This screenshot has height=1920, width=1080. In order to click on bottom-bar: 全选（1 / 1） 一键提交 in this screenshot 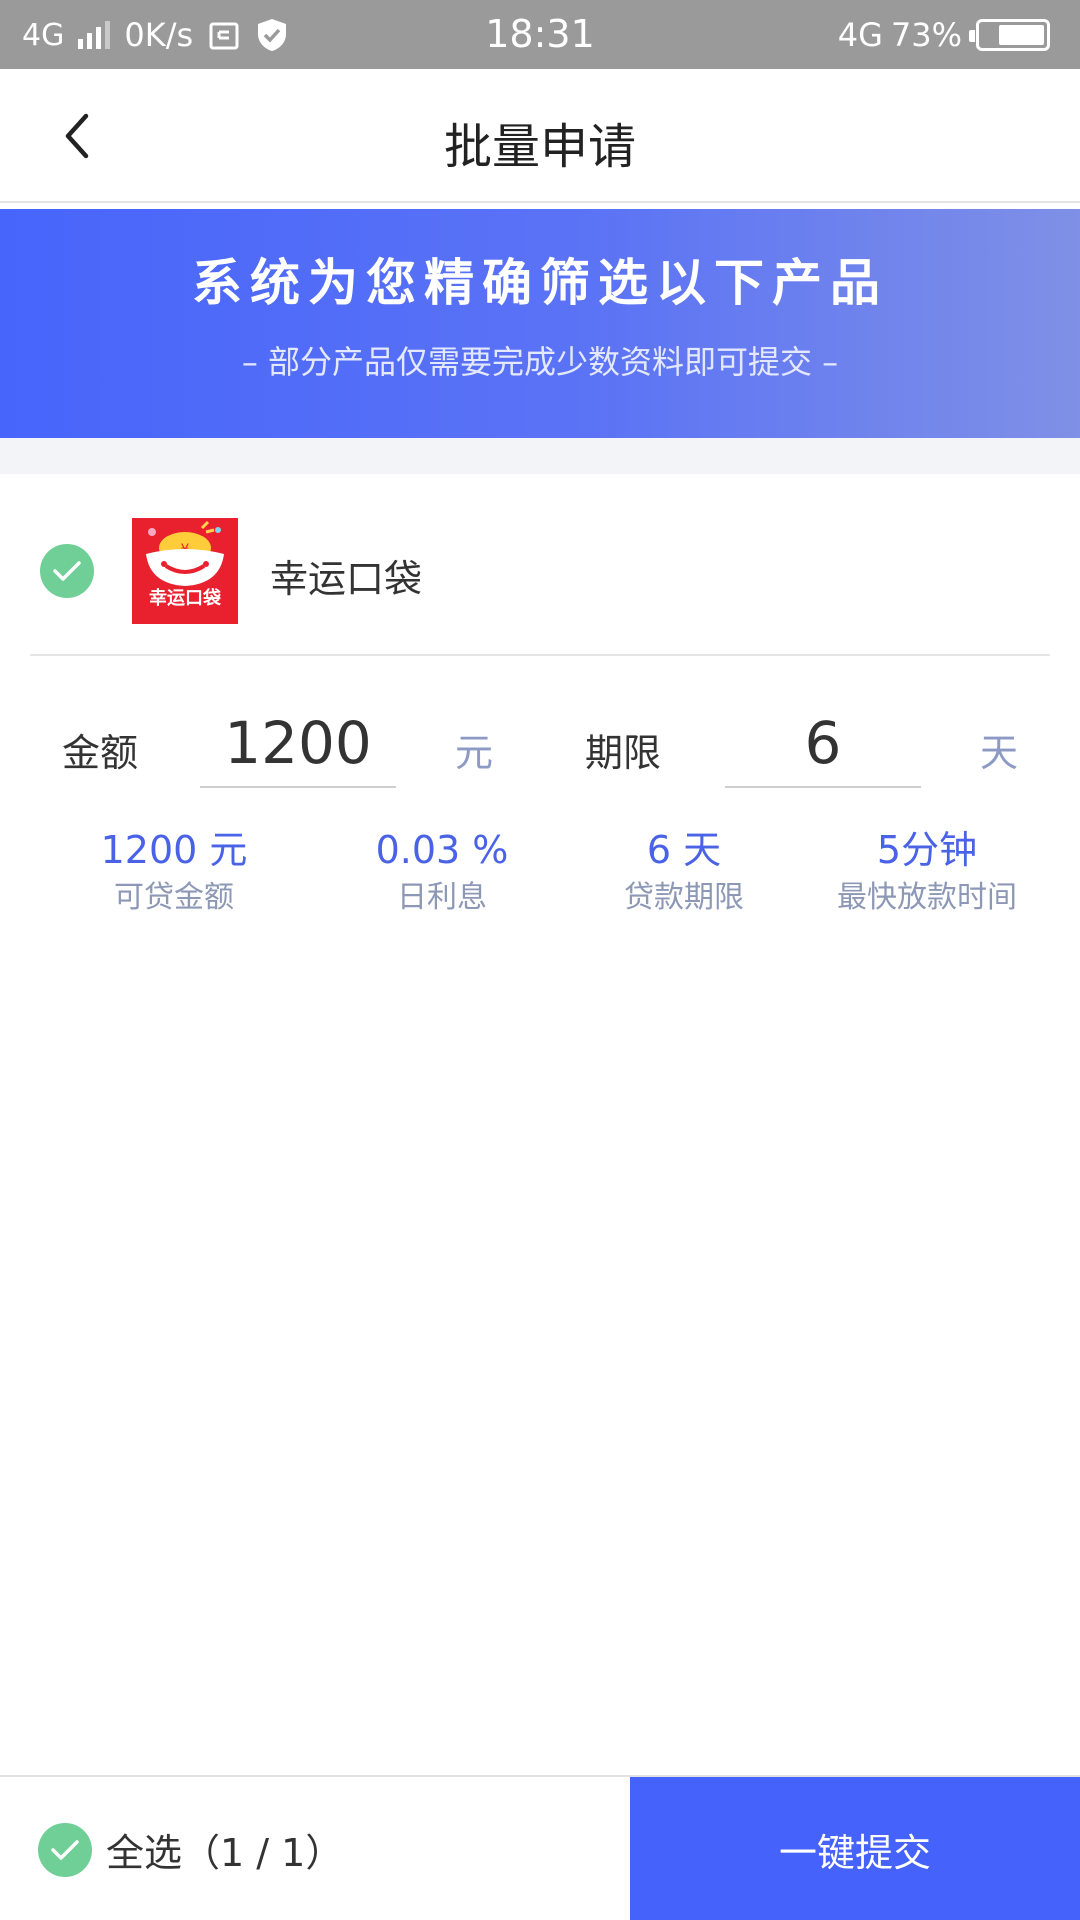, I will do `click(540, 1847)`.